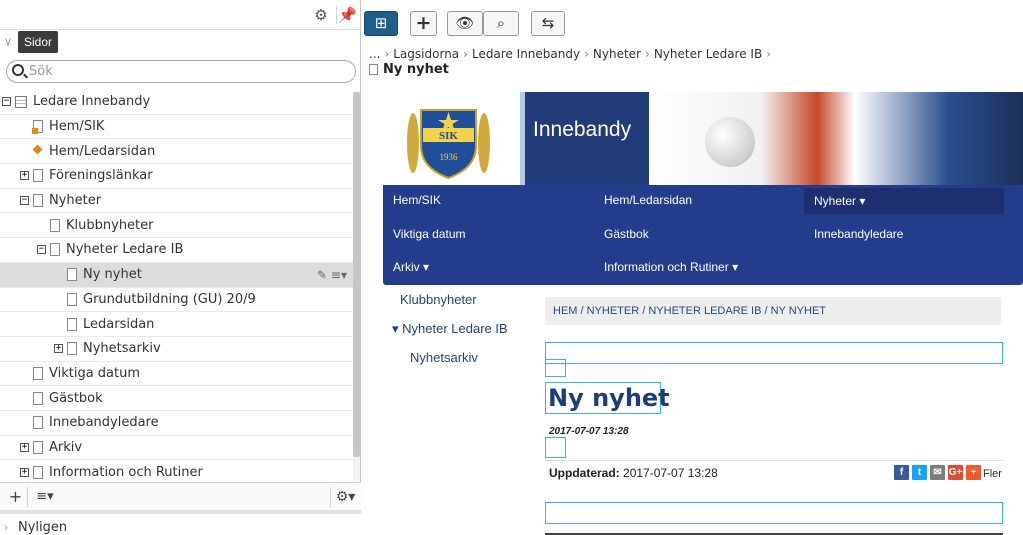  What do you see at coordinates (176, 398) in the screenshot?
I see `tree-item: Gästbok` at bounding box center [176, 398].